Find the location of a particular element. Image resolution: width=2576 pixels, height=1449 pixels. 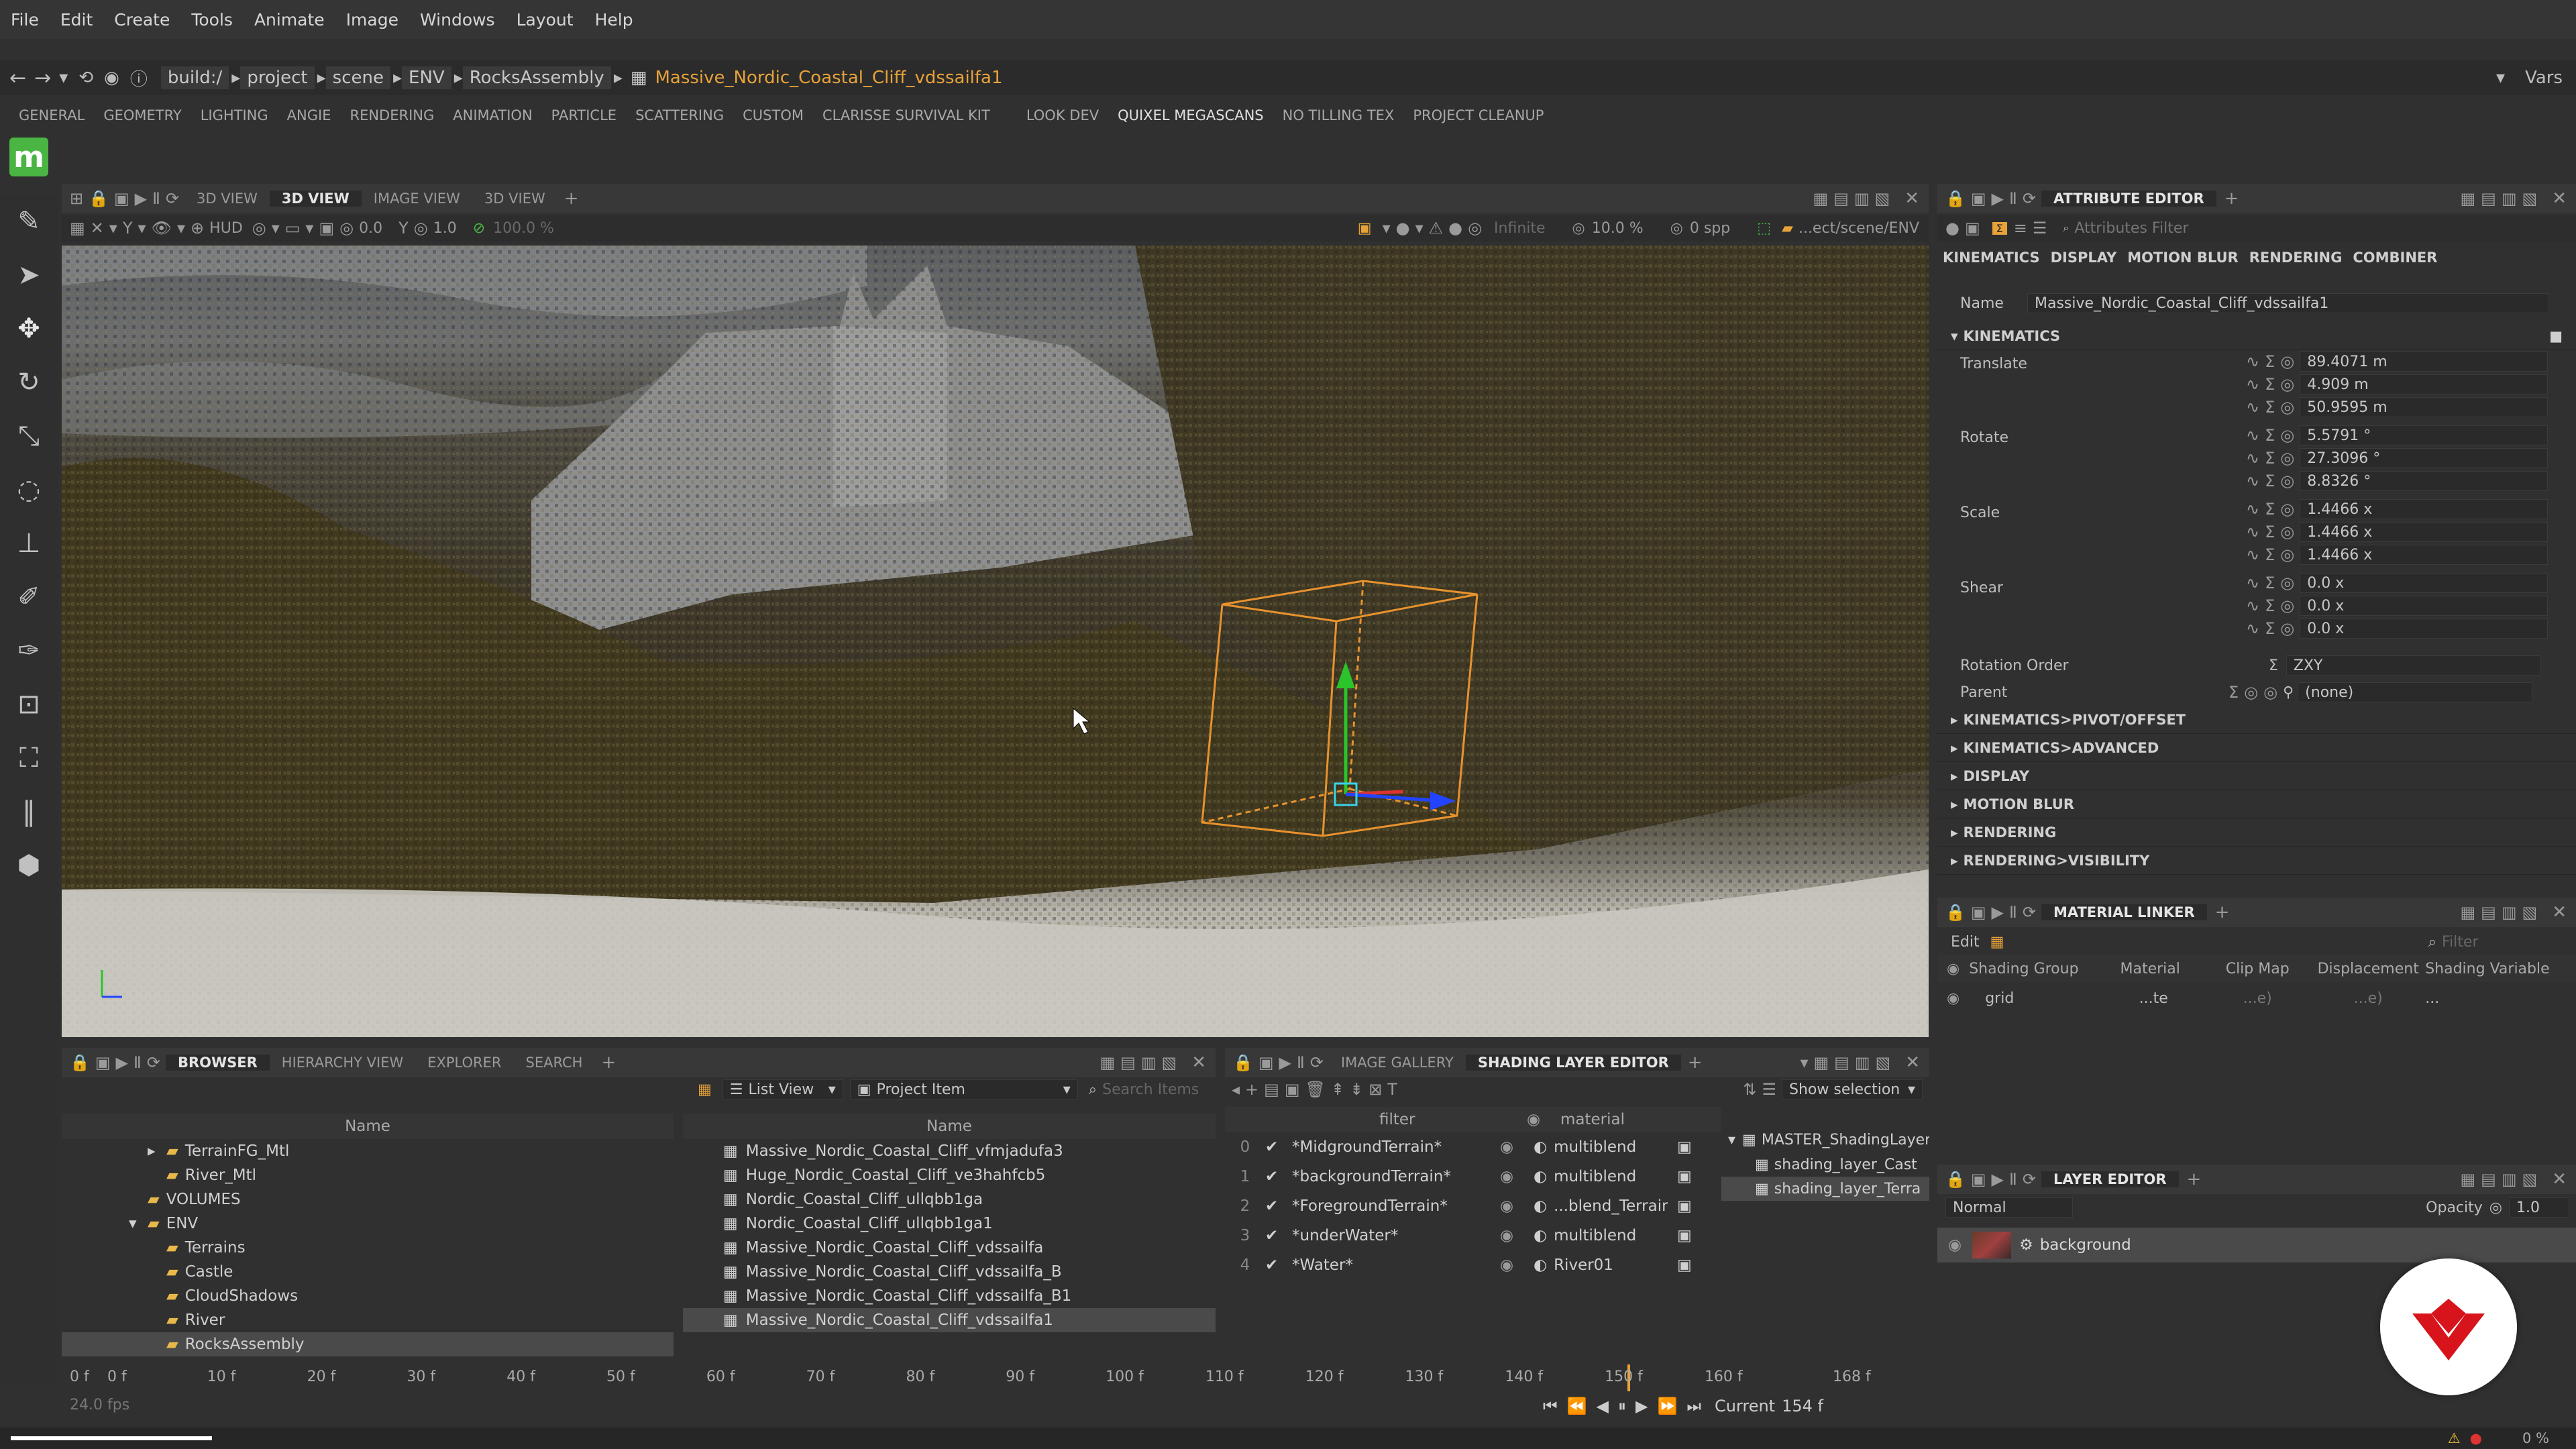

shading-tree-node: ▦ shading_layer_Cast is located at coordinates (1825, 1164).